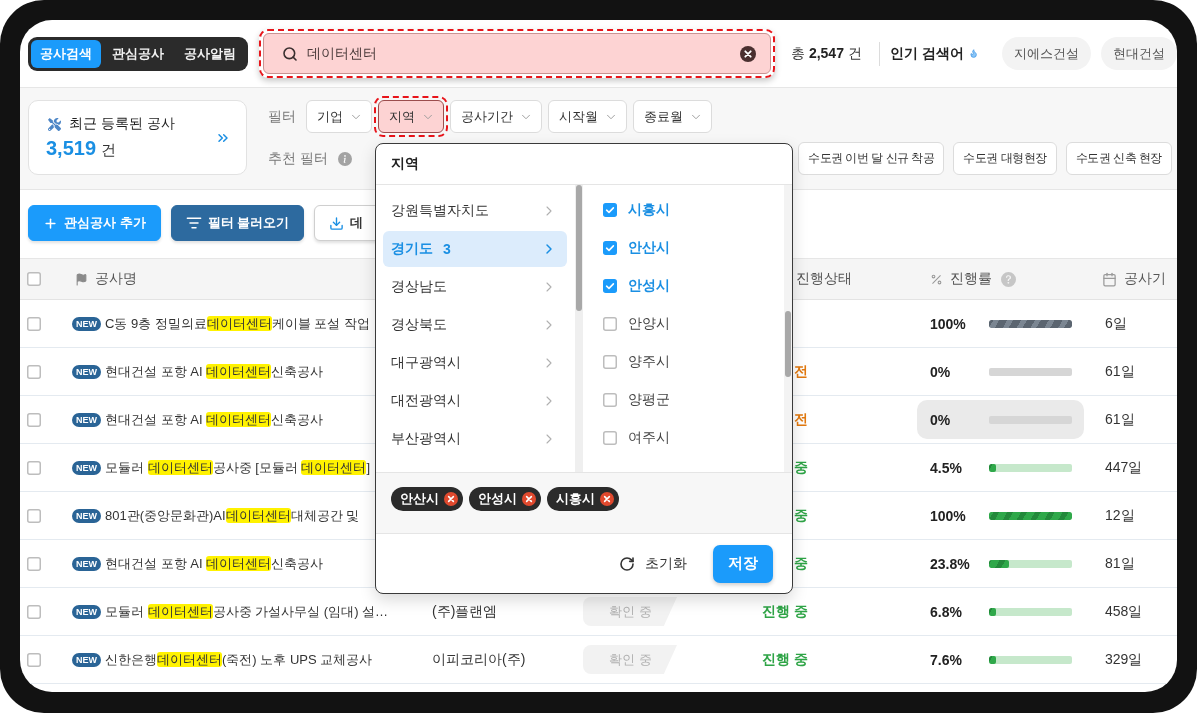 This screenshot has height=713, width=1197. Describe the element at coordinates (672, 116) in the screenshot. I see `filter-dropdown: 종료월` at that location.